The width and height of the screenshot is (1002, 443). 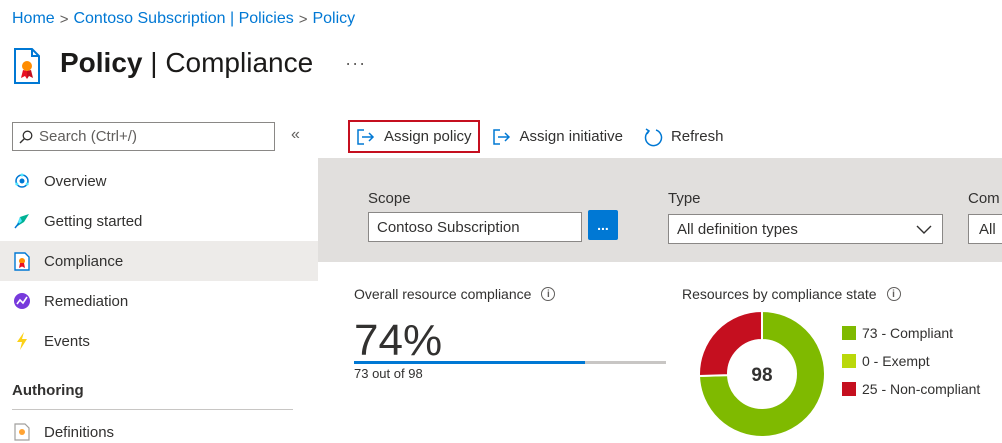 What do you see at coordinates (653, 136) in the screenshot?
I see `refresh-icon` at bounding box center [653, 136].